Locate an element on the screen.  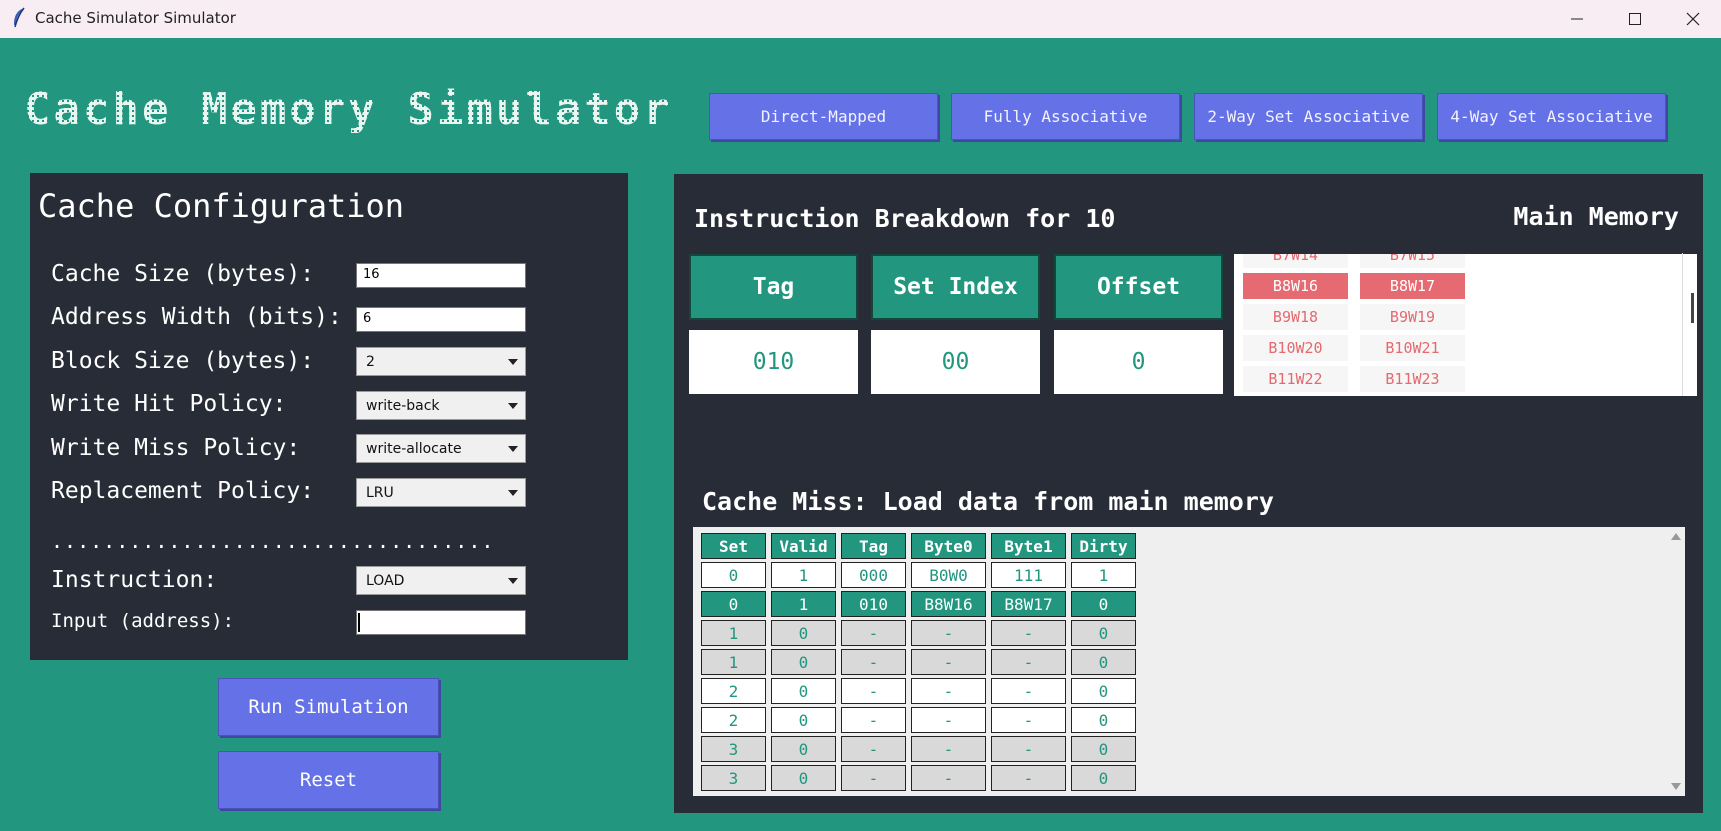
memory-word: B8W17 is located at coordinates (1412, 286).